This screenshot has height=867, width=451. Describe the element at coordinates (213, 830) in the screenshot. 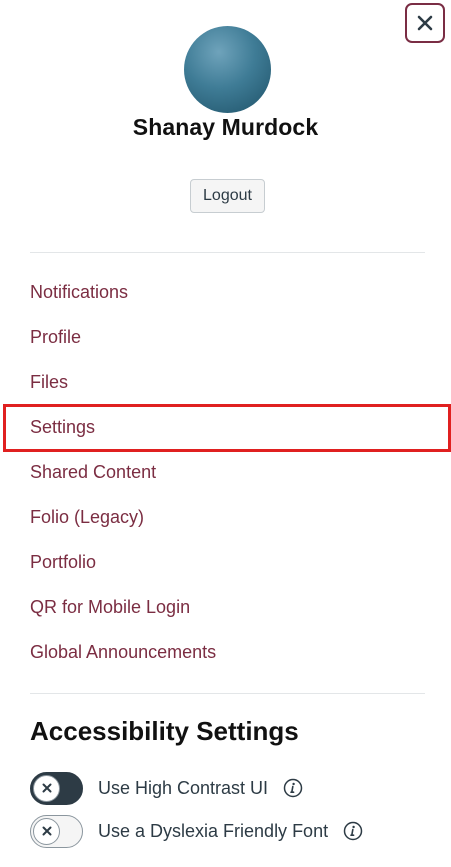

I see `dyslexia-font-label: Use a Dyslexia Friendly Font` at that location.